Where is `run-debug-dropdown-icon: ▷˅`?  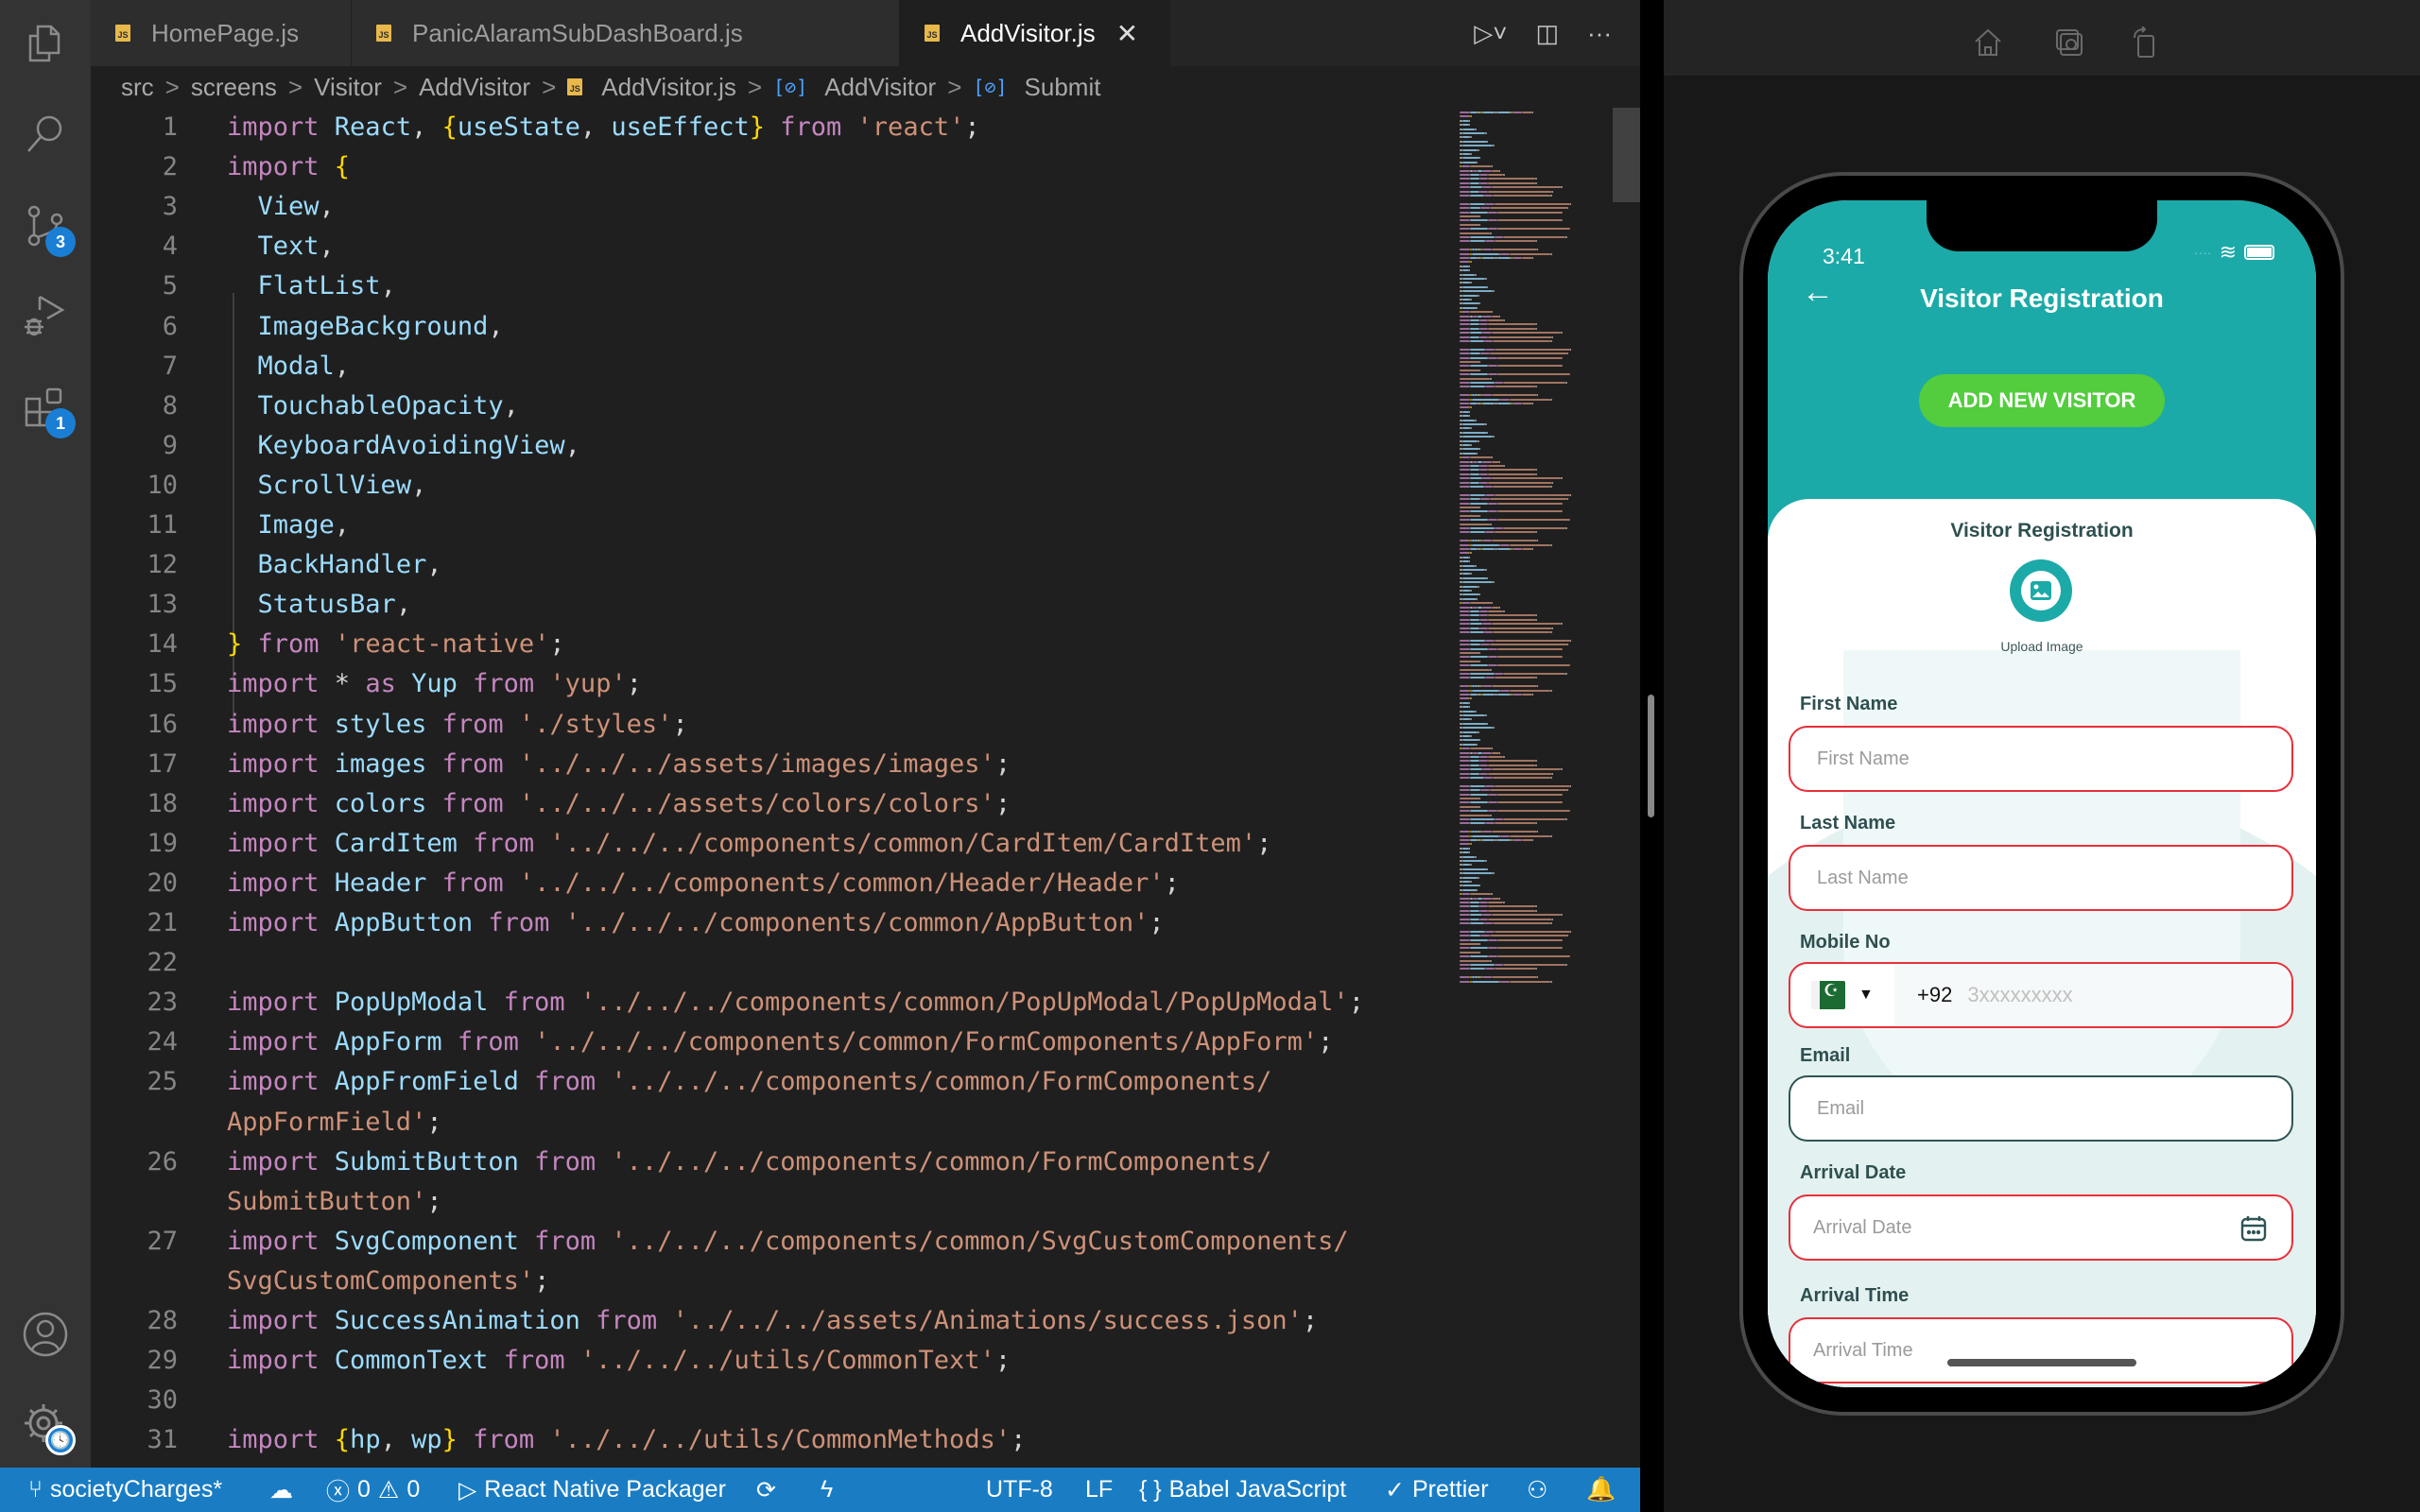 run-debug-dropdown-icon: ▷˅ is located at coordinates (1490, 33).